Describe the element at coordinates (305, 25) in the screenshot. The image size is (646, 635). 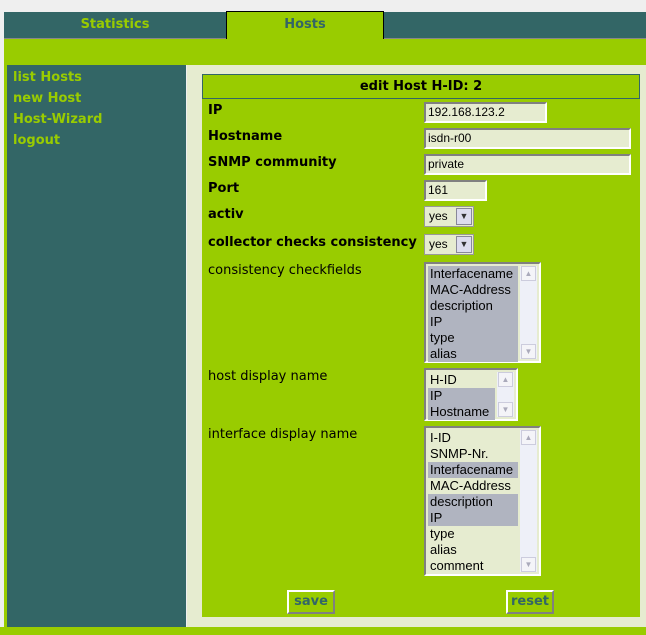
I see `tab-hosts: Hosts` at that location.